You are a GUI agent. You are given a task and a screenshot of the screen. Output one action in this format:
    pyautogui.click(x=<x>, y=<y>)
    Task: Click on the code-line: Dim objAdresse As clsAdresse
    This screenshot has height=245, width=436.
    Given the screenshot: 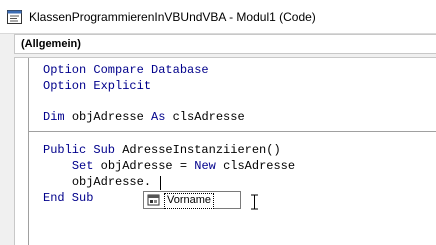 What is the action you would take?
    pyautogui.click(x=144, y=117)
    